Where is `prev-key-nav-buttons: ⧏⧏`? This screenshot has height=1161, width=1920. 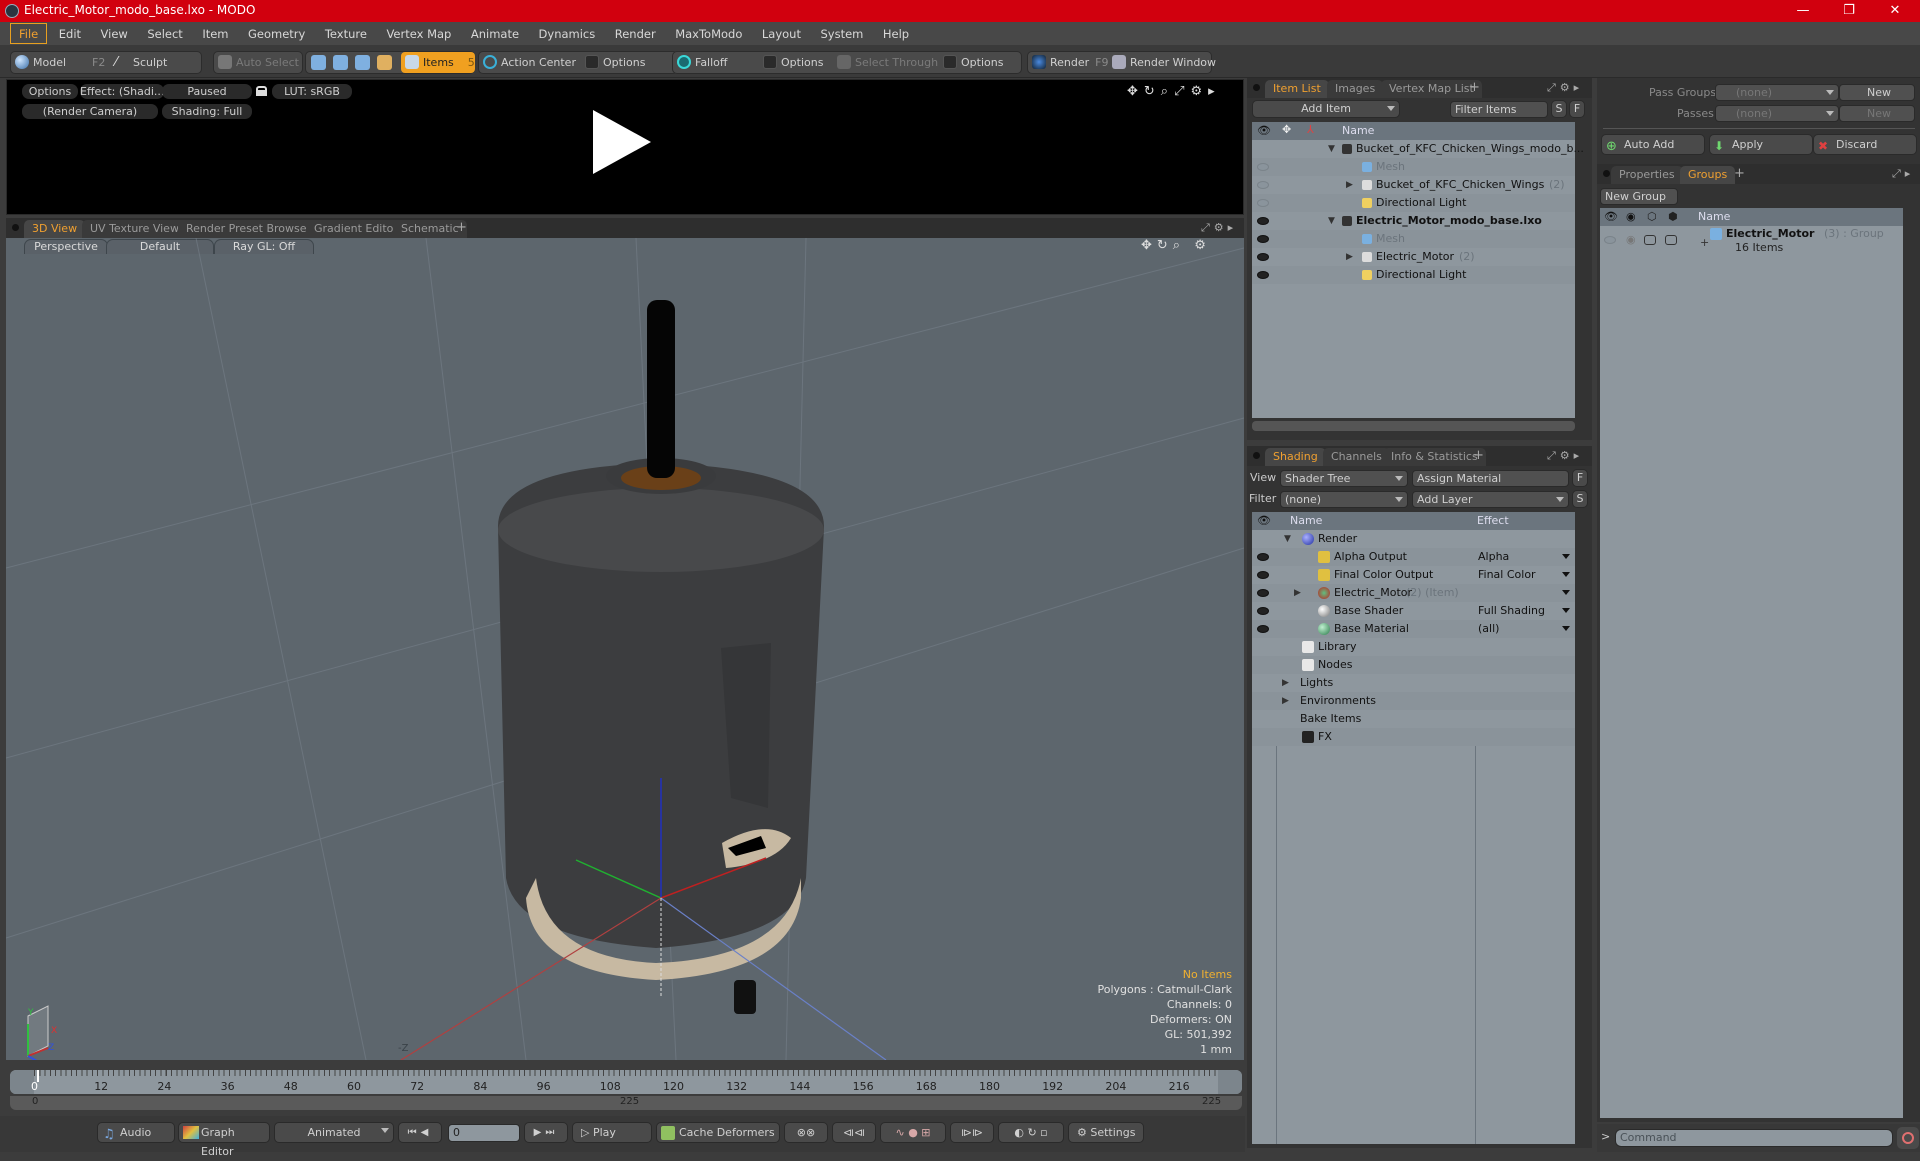
prev-key-nav-buttons: ⧏⧏ is located at coordinates (854, 1132).